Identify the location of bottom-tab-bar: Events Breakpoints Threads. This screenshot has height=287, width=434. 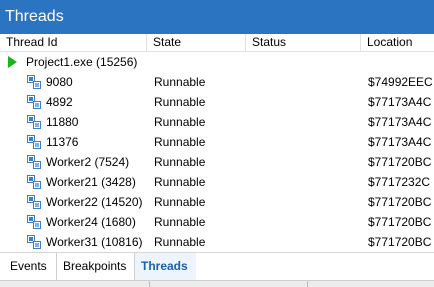
(217, 266).